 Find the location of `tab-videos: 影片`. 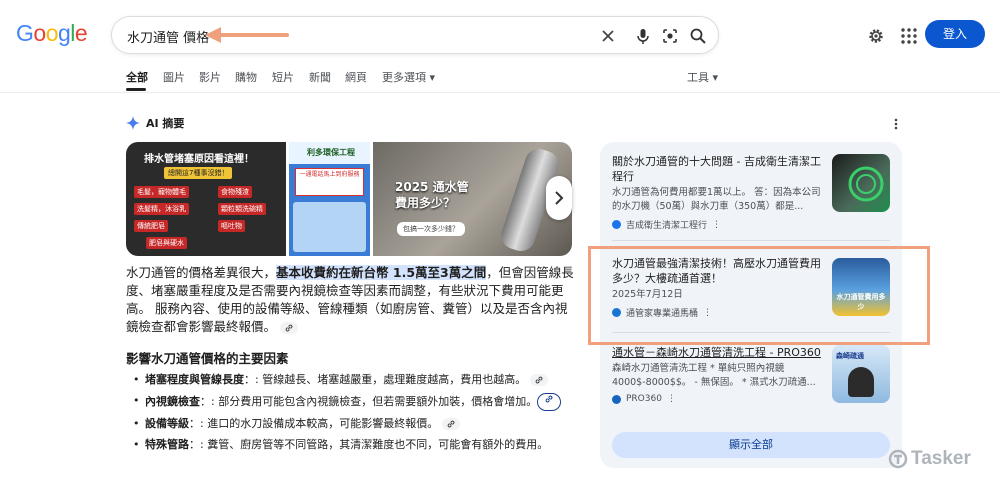

tab-videos: 影片 is located at coordinates (210, 77).